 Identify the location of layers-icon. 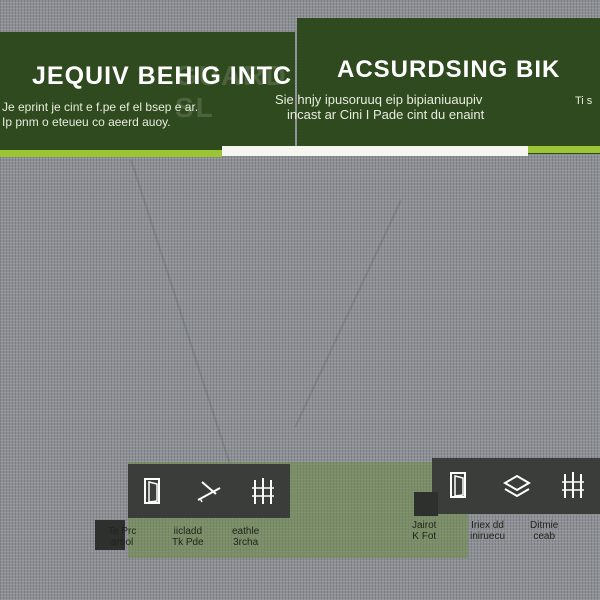
(517, 485).